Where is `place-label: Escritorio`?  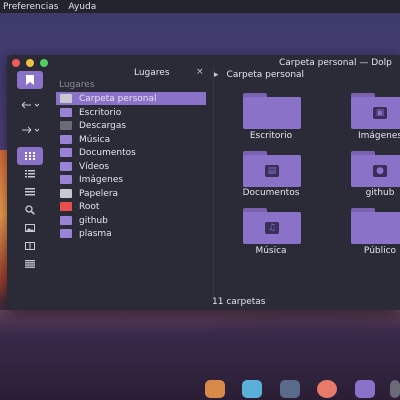
place-label: Escritorio is located at coordinates (100, 112).